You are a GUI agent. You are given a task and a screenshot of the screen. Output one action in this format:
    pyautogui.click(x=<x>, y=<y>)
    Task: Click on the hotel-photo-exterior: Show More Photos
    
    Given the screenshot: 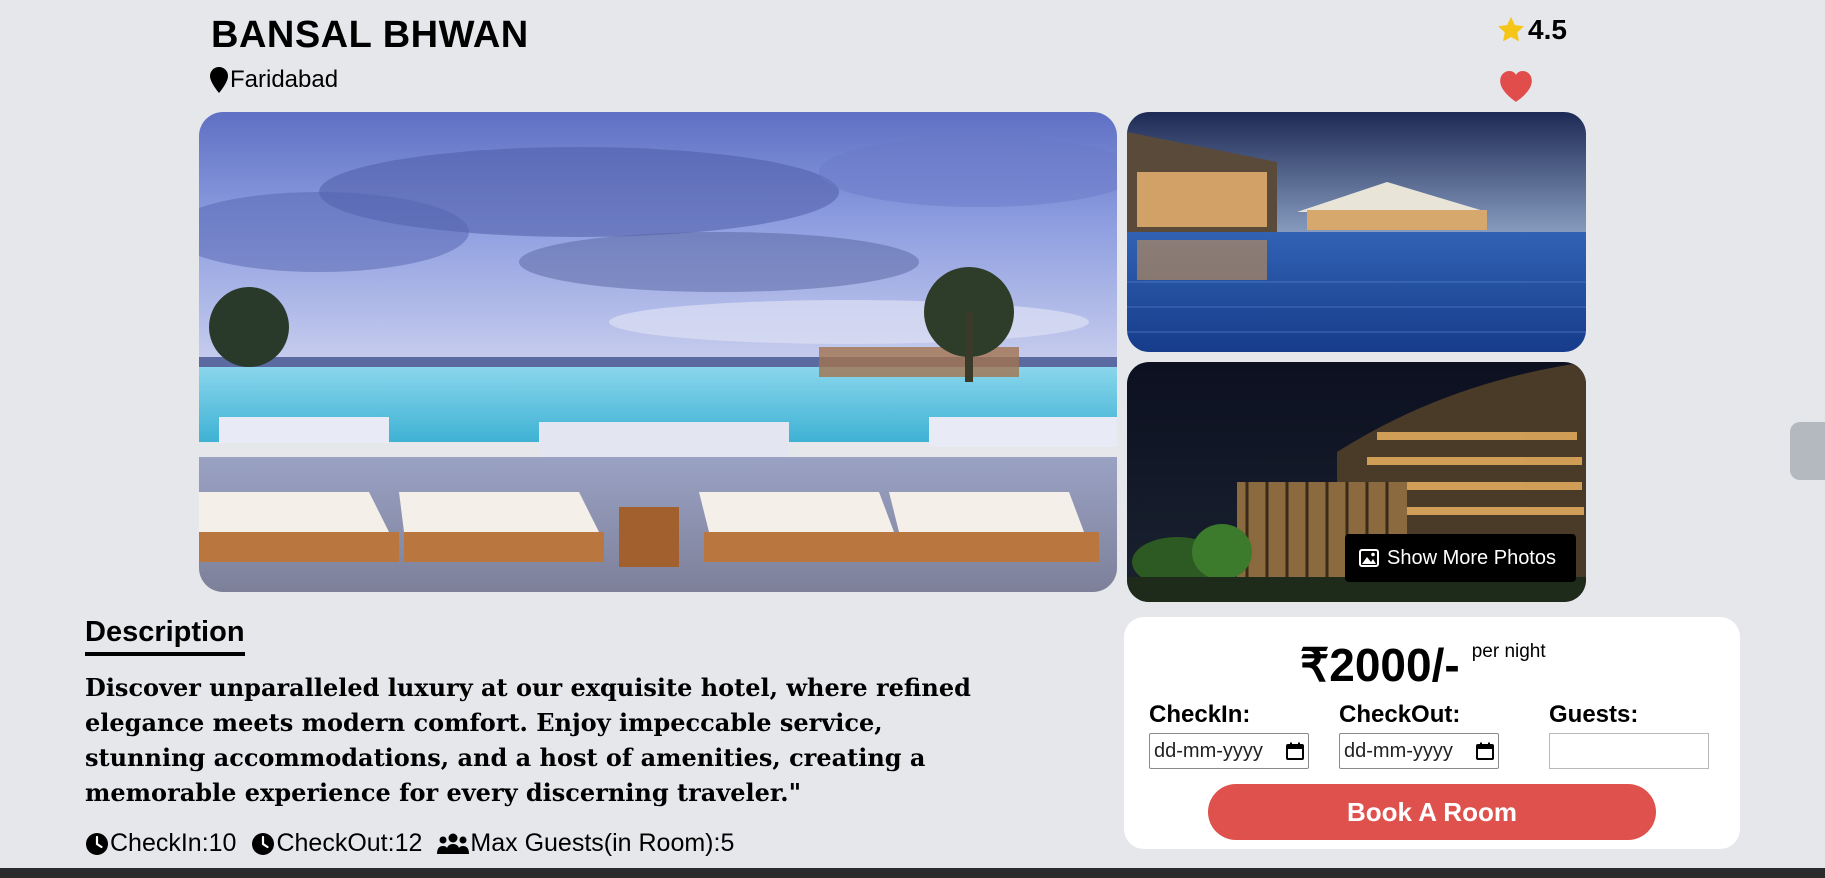 What is the action you would take?
    pyautogui.click(x=1356, y=482)
    